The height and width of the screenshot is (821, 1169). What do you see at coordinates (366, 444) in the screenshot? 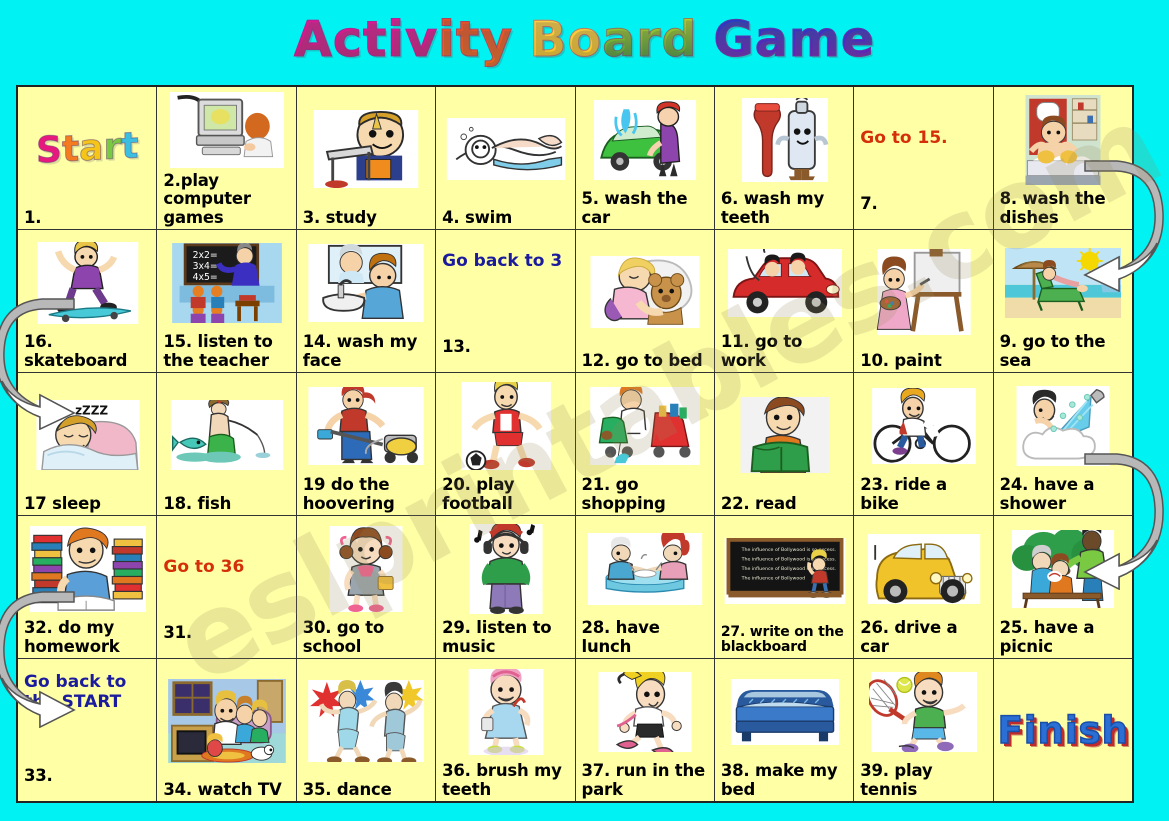
I see `board-cell-19: 19 do the hoovering` at bounding box center [366, 444].